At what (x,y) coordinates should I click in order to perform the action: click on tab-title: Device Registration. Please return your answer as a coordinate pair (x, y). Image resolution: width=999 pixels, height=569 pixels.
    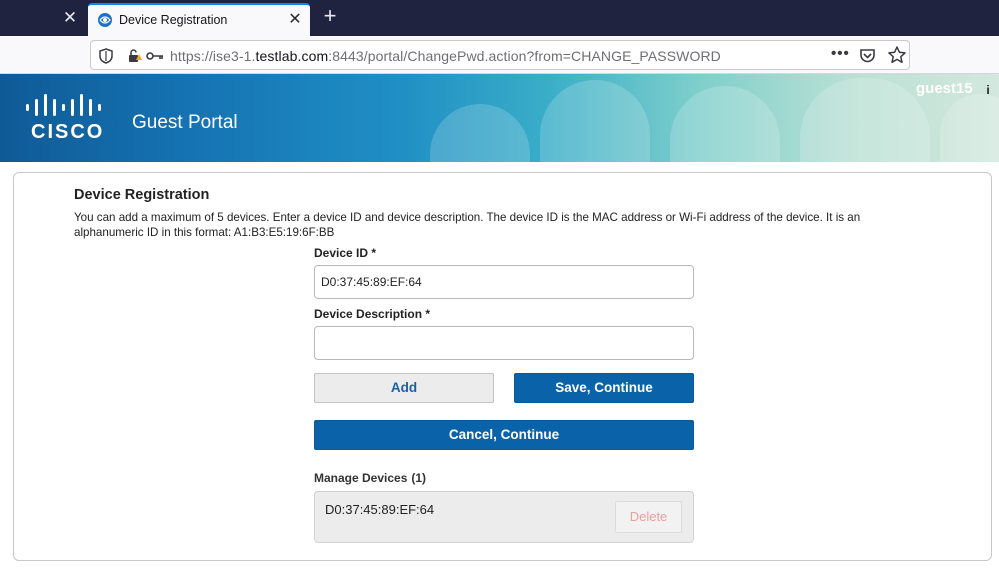
    Looking at the image, I should click on (173, 20).